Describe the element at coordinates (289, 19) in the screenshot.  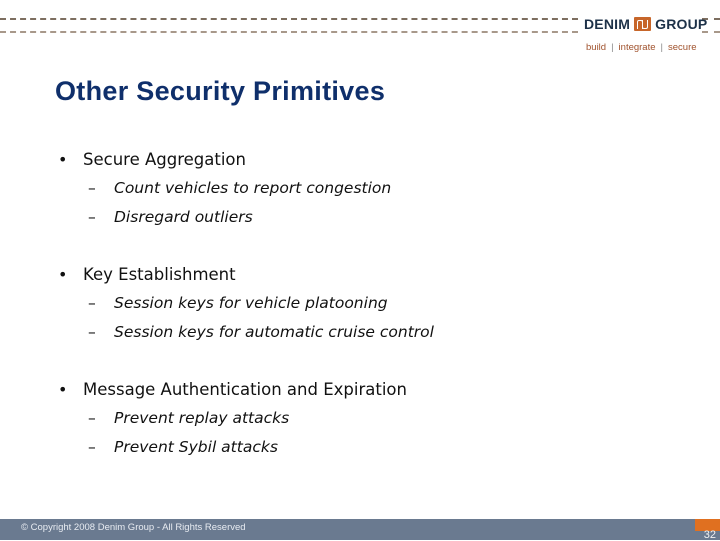
I see `header-dashed-line-top` at that location.